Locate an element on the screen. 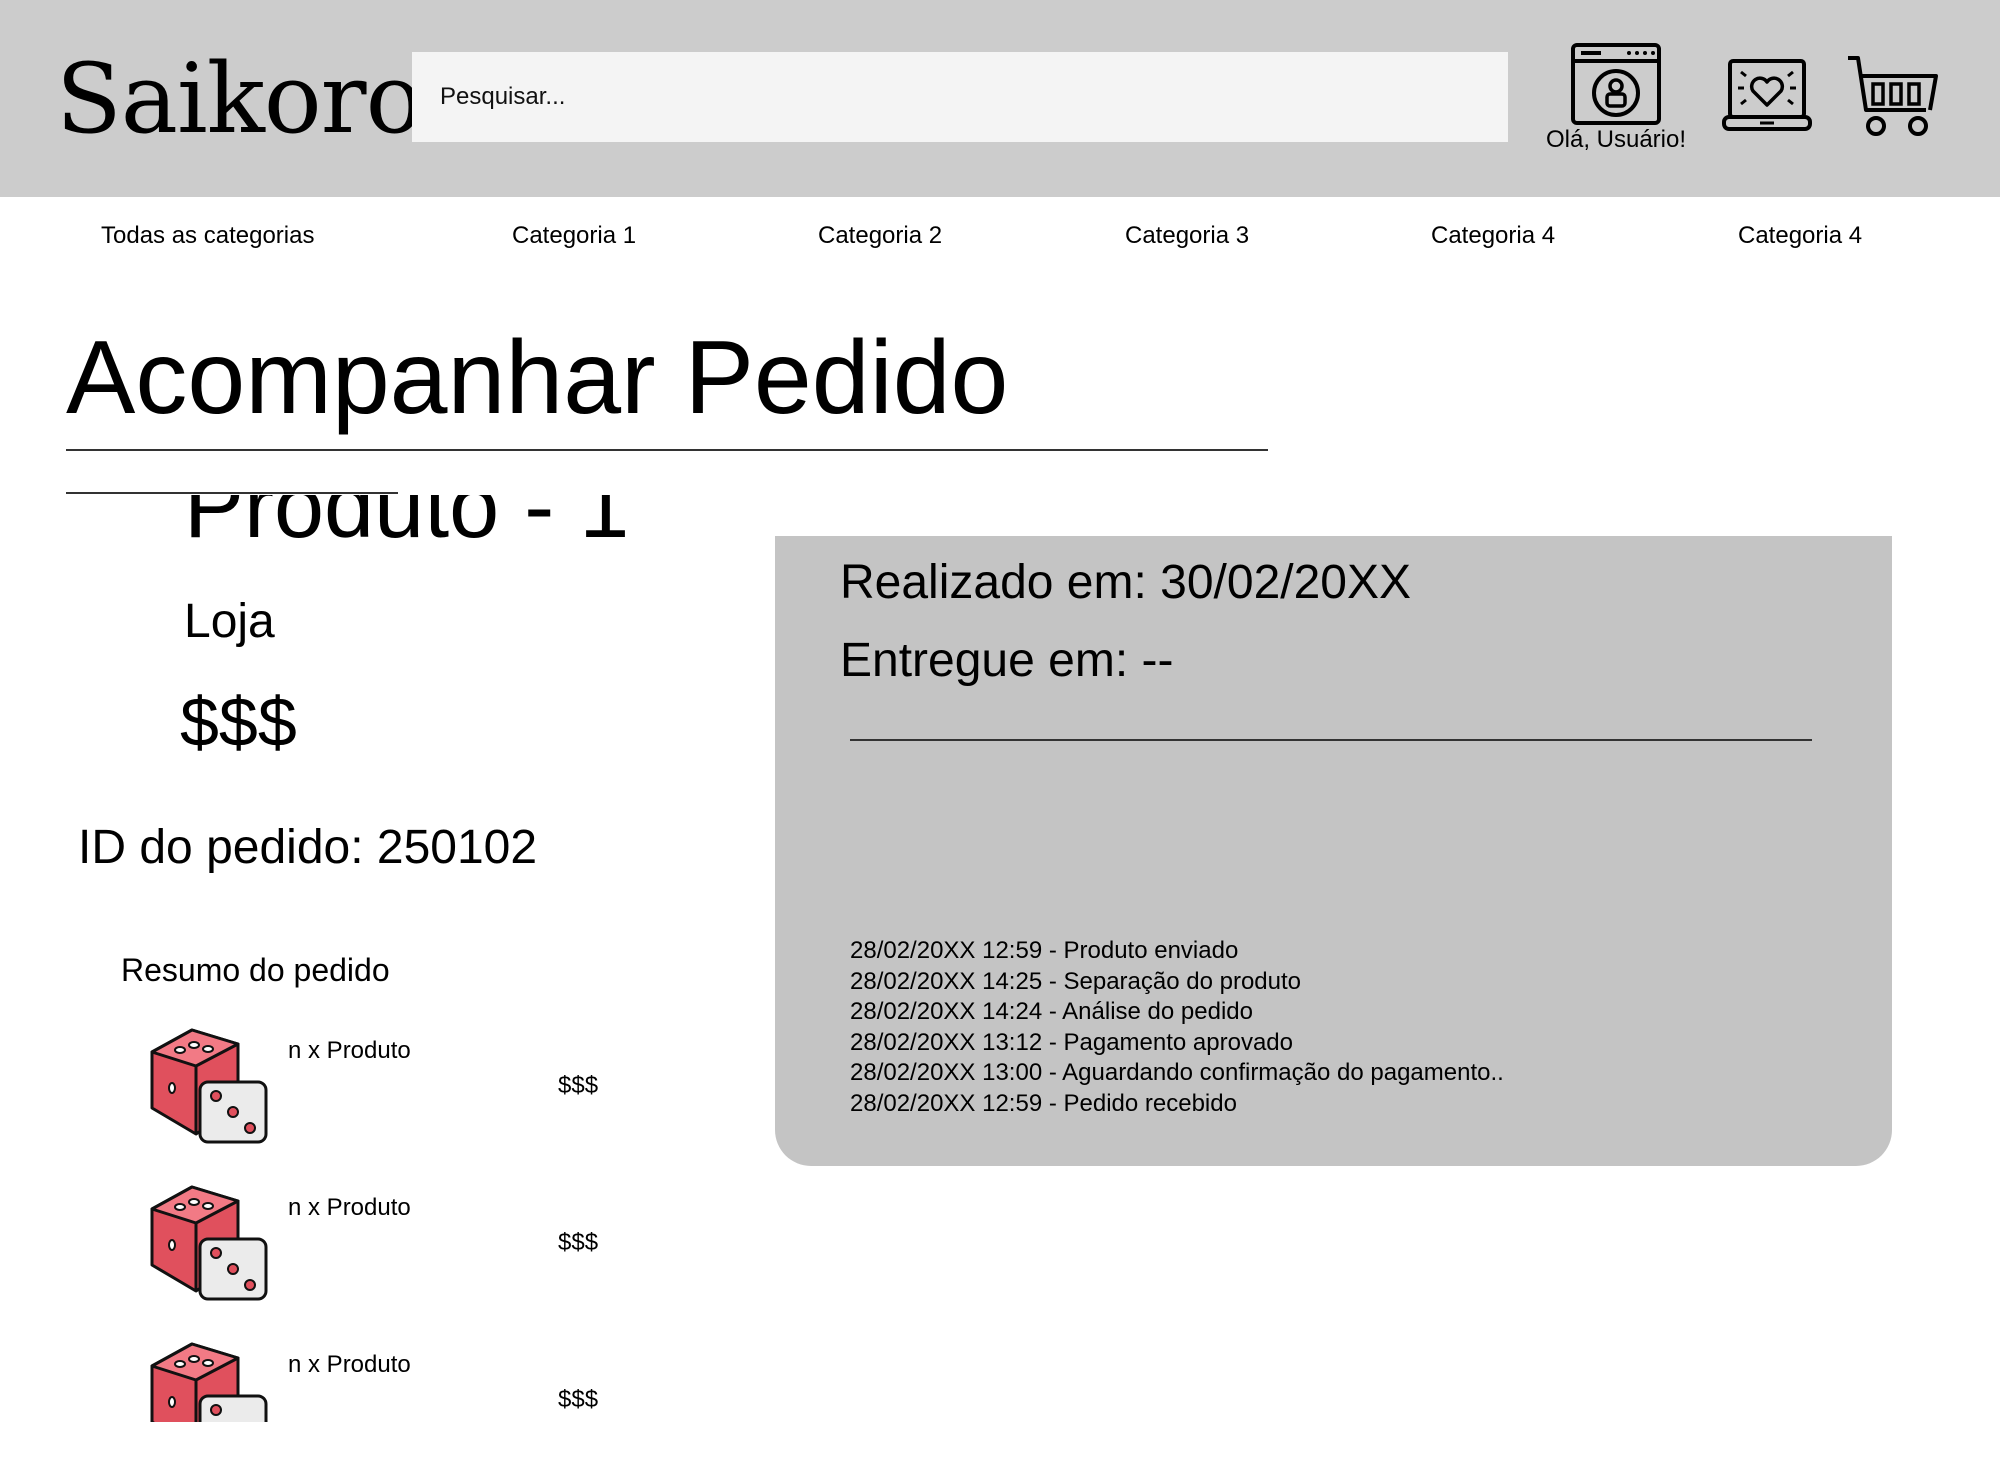 The height and width of the screenshot is (1458, 2000). product-title: Produto - 1 is located at coordinates (407, 526).